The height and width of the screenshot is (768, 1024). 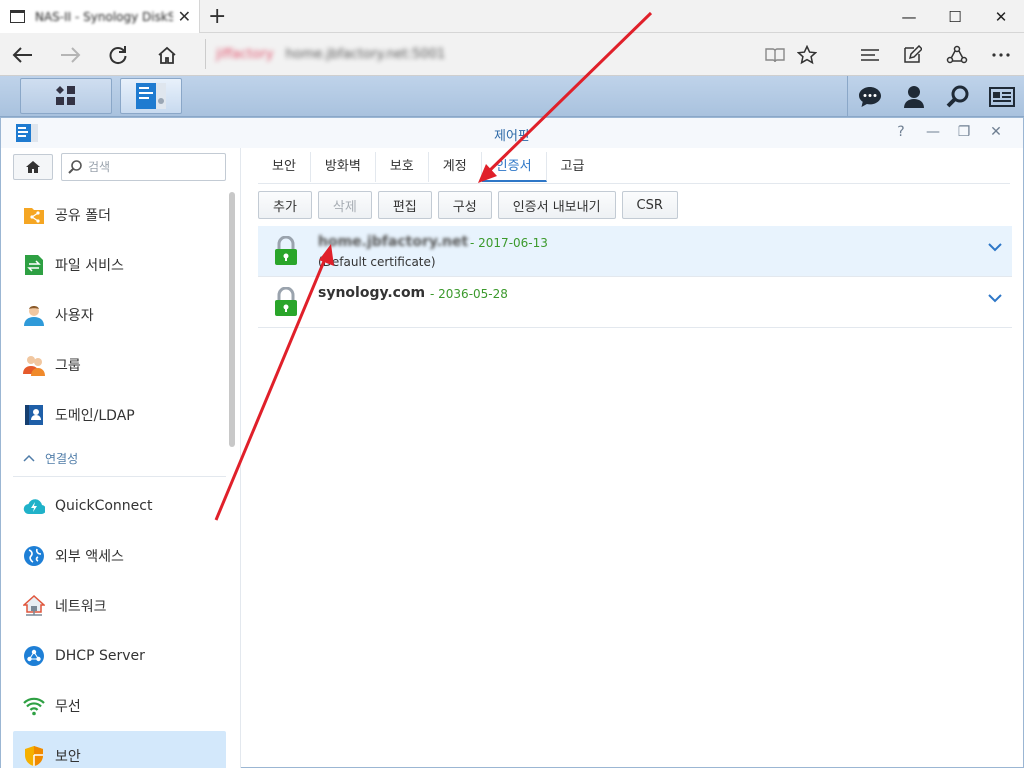 I want to click on help-button: ?, so click(x=901, y=132).